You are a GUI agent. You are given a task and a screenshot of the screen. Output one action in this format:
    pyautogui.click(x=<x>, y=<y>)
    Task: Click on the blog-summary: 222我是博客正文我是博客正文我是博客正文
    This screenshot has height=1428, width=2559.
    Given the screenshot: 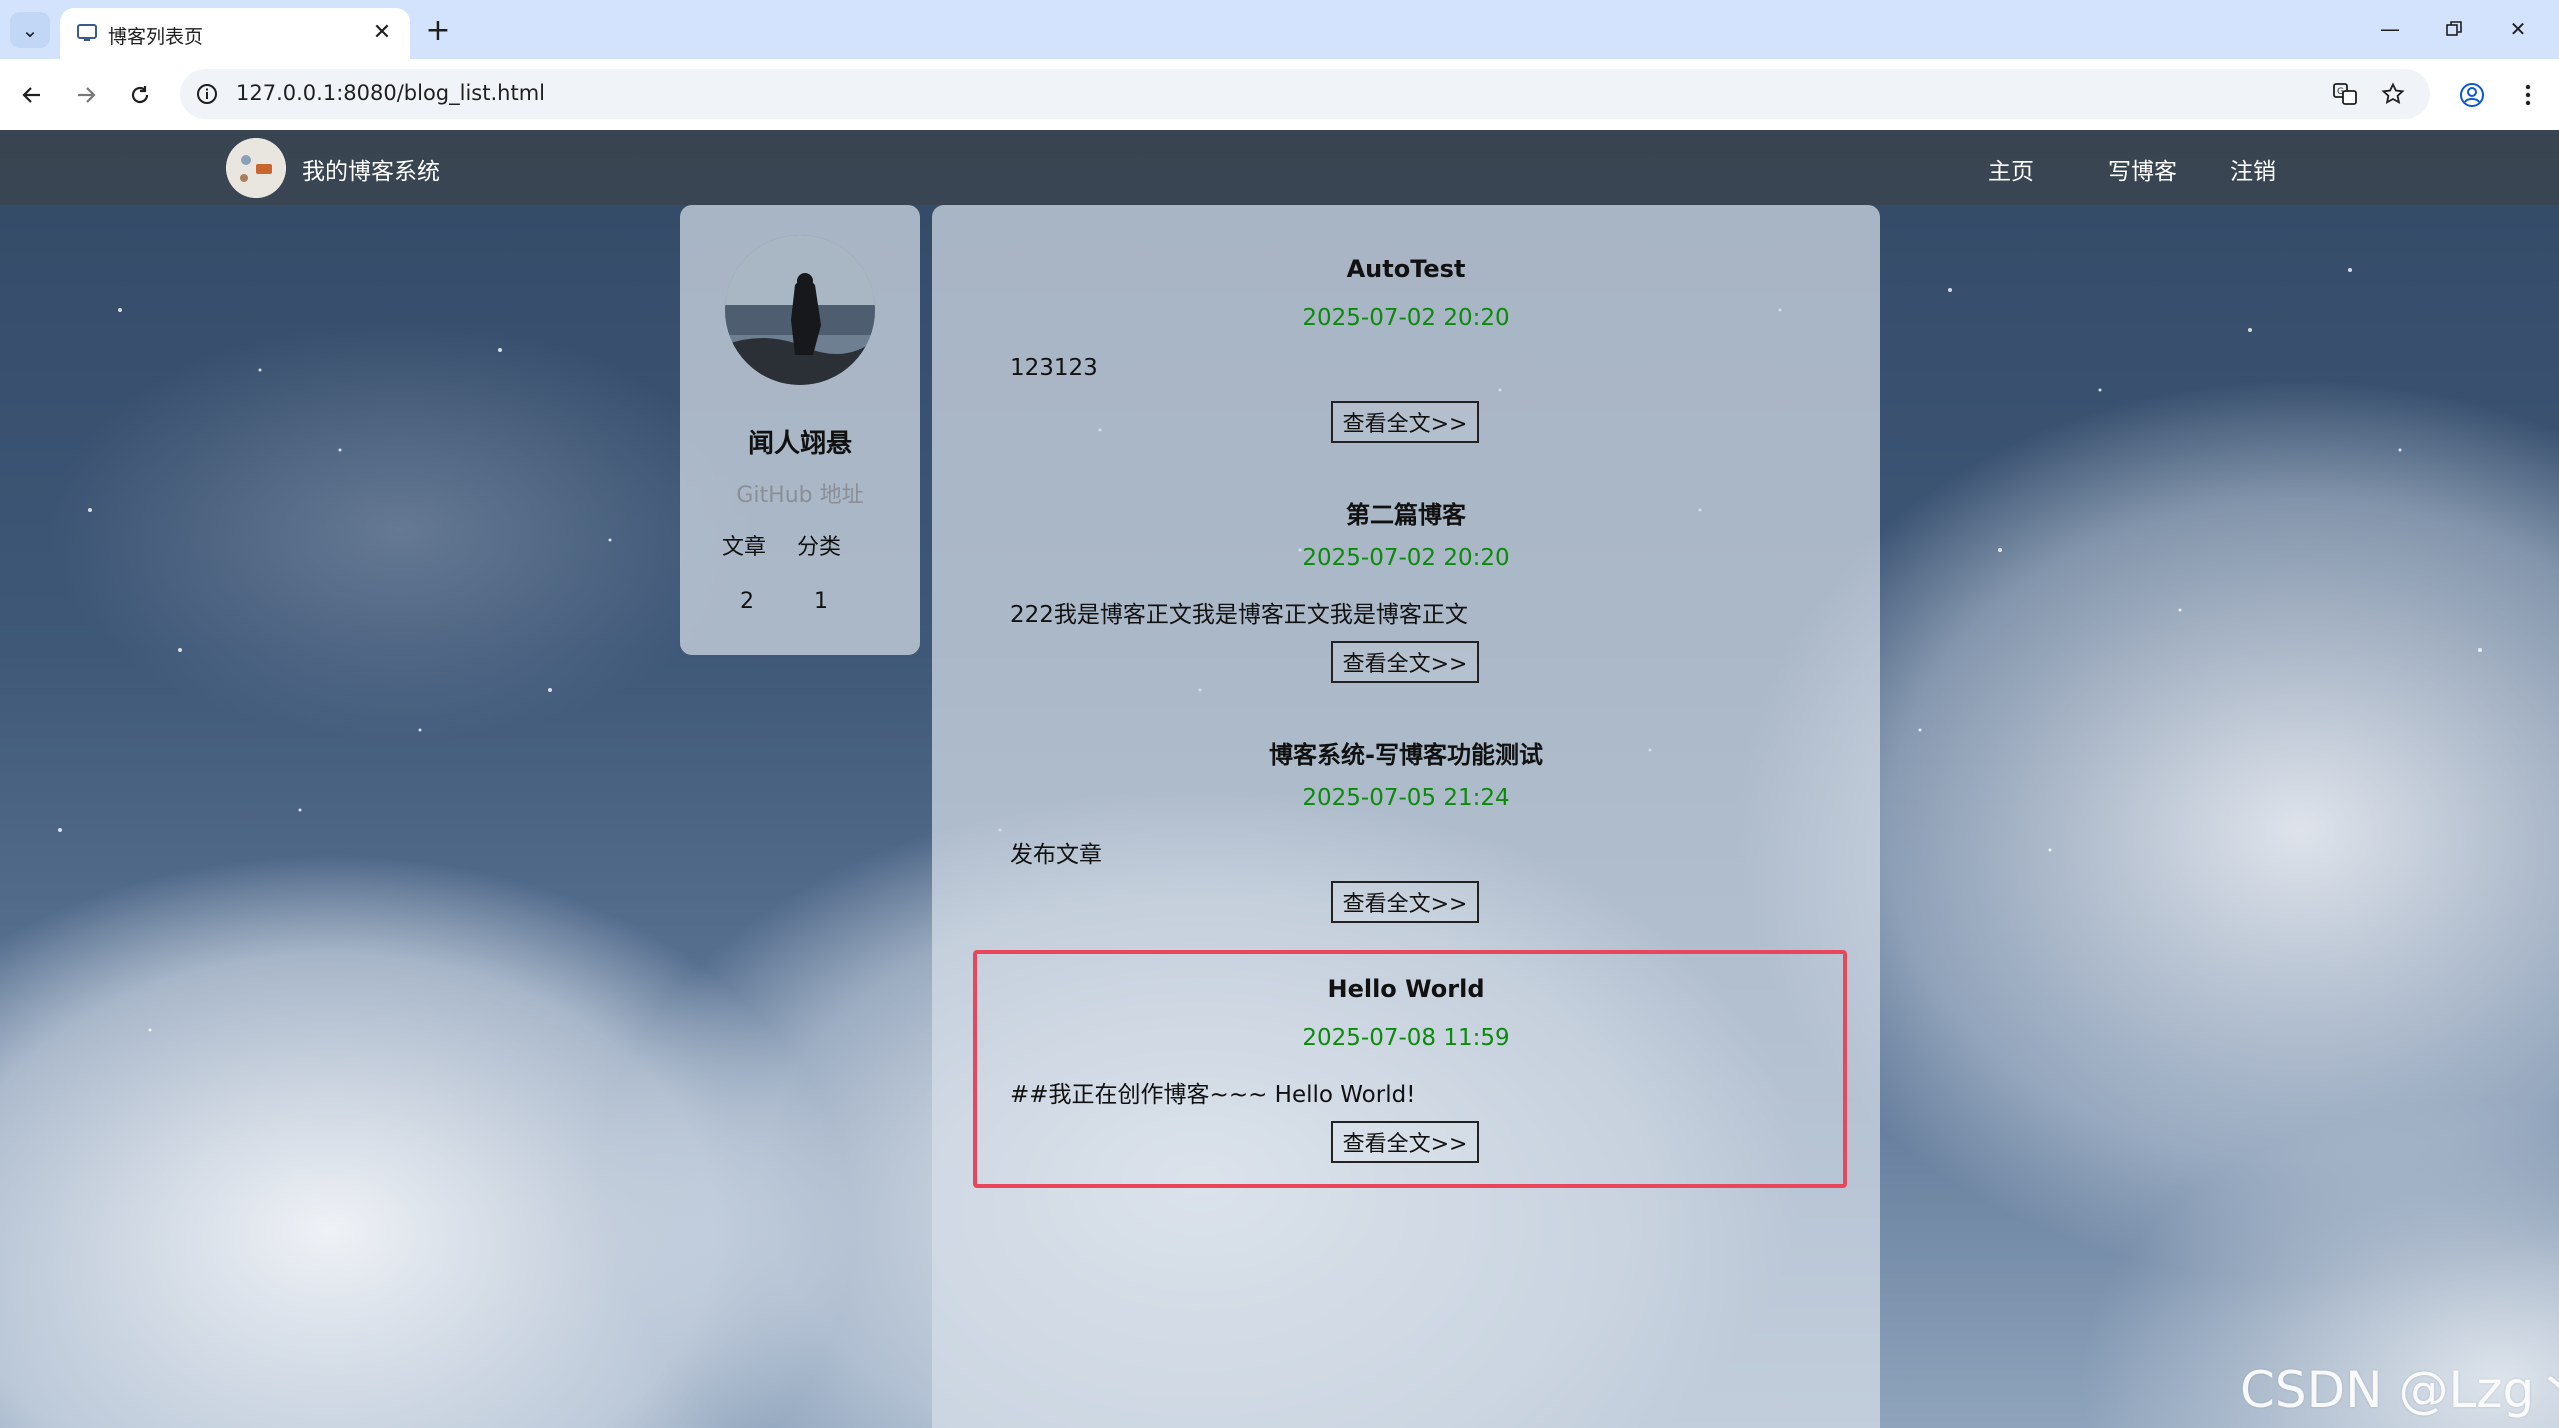 What is the action you would take?
    pyautogui.click(x=1239, y=615)
    